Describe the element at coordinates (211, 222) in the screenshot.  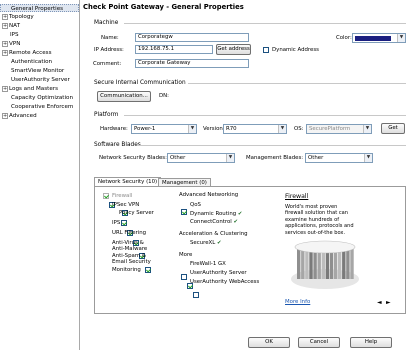
I see `connectcontrol-text: ConnectControl` at that location.